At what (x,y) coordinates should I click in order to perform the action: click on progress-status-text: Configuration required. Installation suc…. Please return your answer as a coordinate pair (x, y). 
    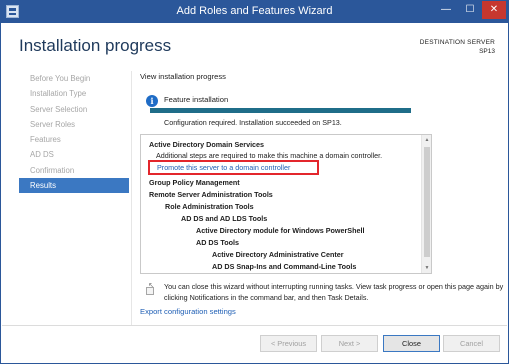
    Looking at the image, I should click on (253, 122).